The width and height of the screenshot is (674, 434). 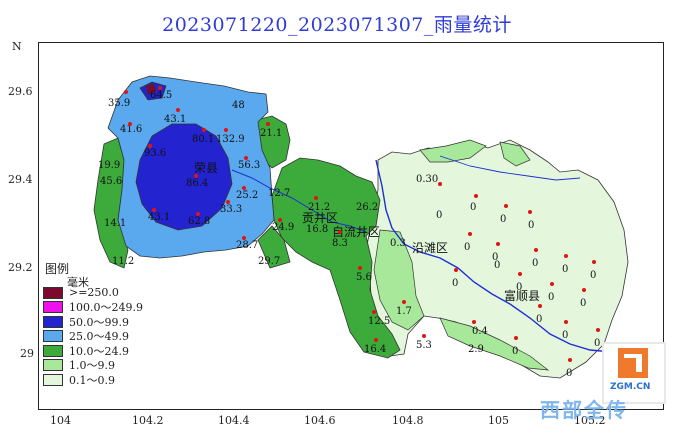 I want to click on legend-item: 50.0～99.9, so click(x=86, y=322).